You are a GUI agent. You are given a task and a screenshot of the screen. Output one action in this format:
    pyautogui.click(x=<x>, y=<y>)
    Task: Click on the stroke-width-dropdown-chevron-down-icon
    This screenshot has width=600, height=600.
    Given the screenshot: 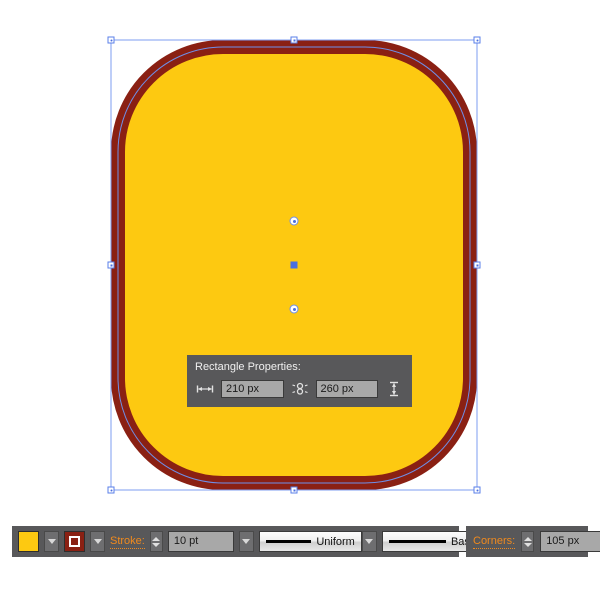 What is the action you would take?
    pyautogui.click(x=246, y=541)
    